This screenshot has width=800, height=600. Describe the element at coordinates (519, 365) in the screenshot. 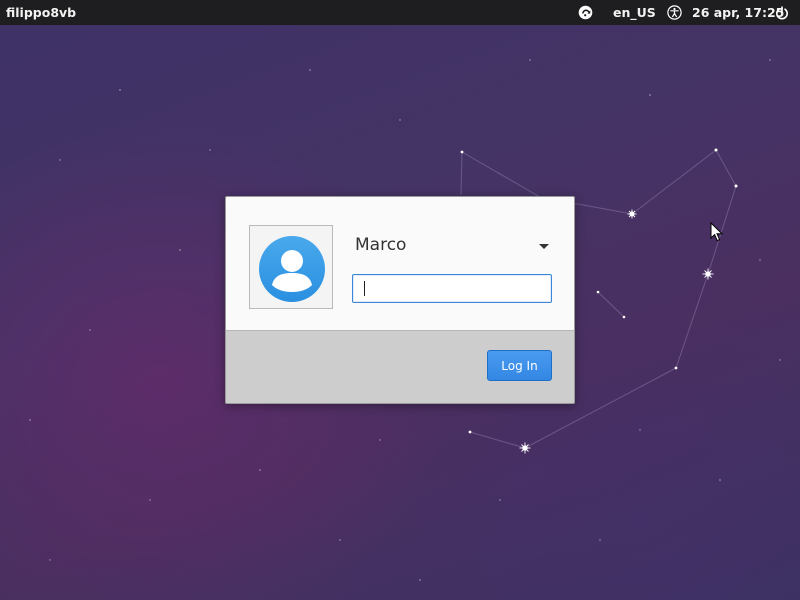

I see `login-button: Log In` at that location.